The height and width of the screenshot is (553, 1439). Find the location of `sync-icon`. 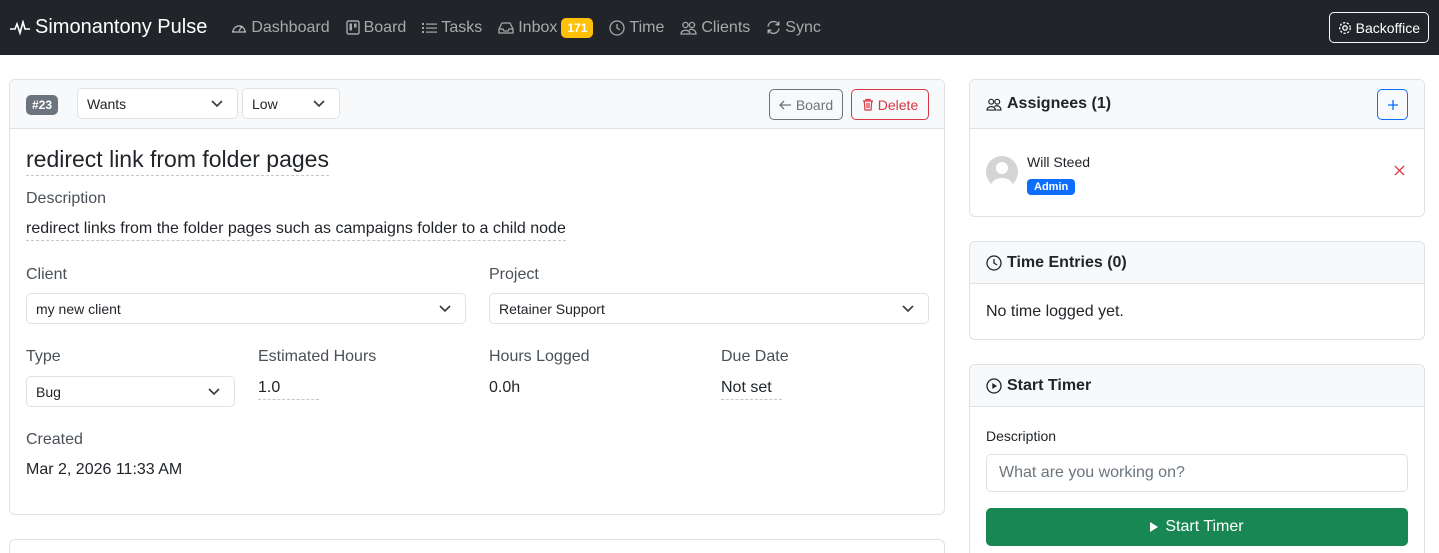

sync-icon is located at coordinates (773, 27).